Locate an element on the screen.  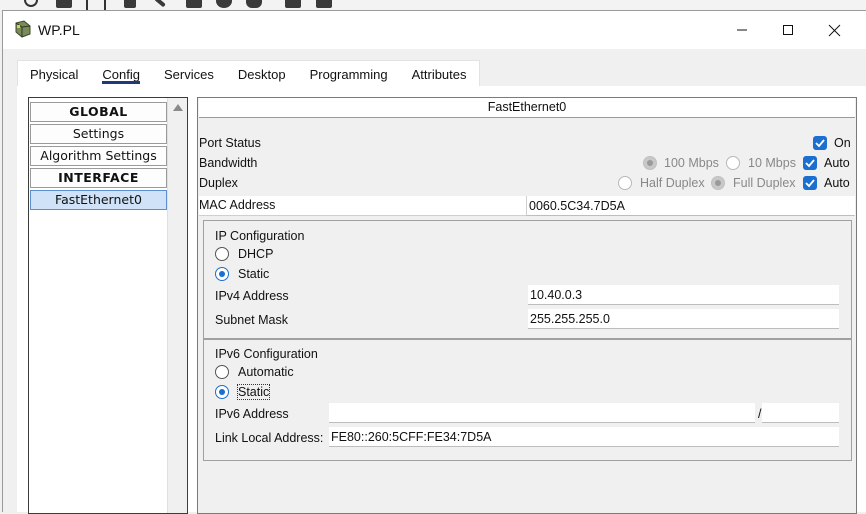
bandwidth-10-label: 10 Mbps is located at coordinates (772, 163).